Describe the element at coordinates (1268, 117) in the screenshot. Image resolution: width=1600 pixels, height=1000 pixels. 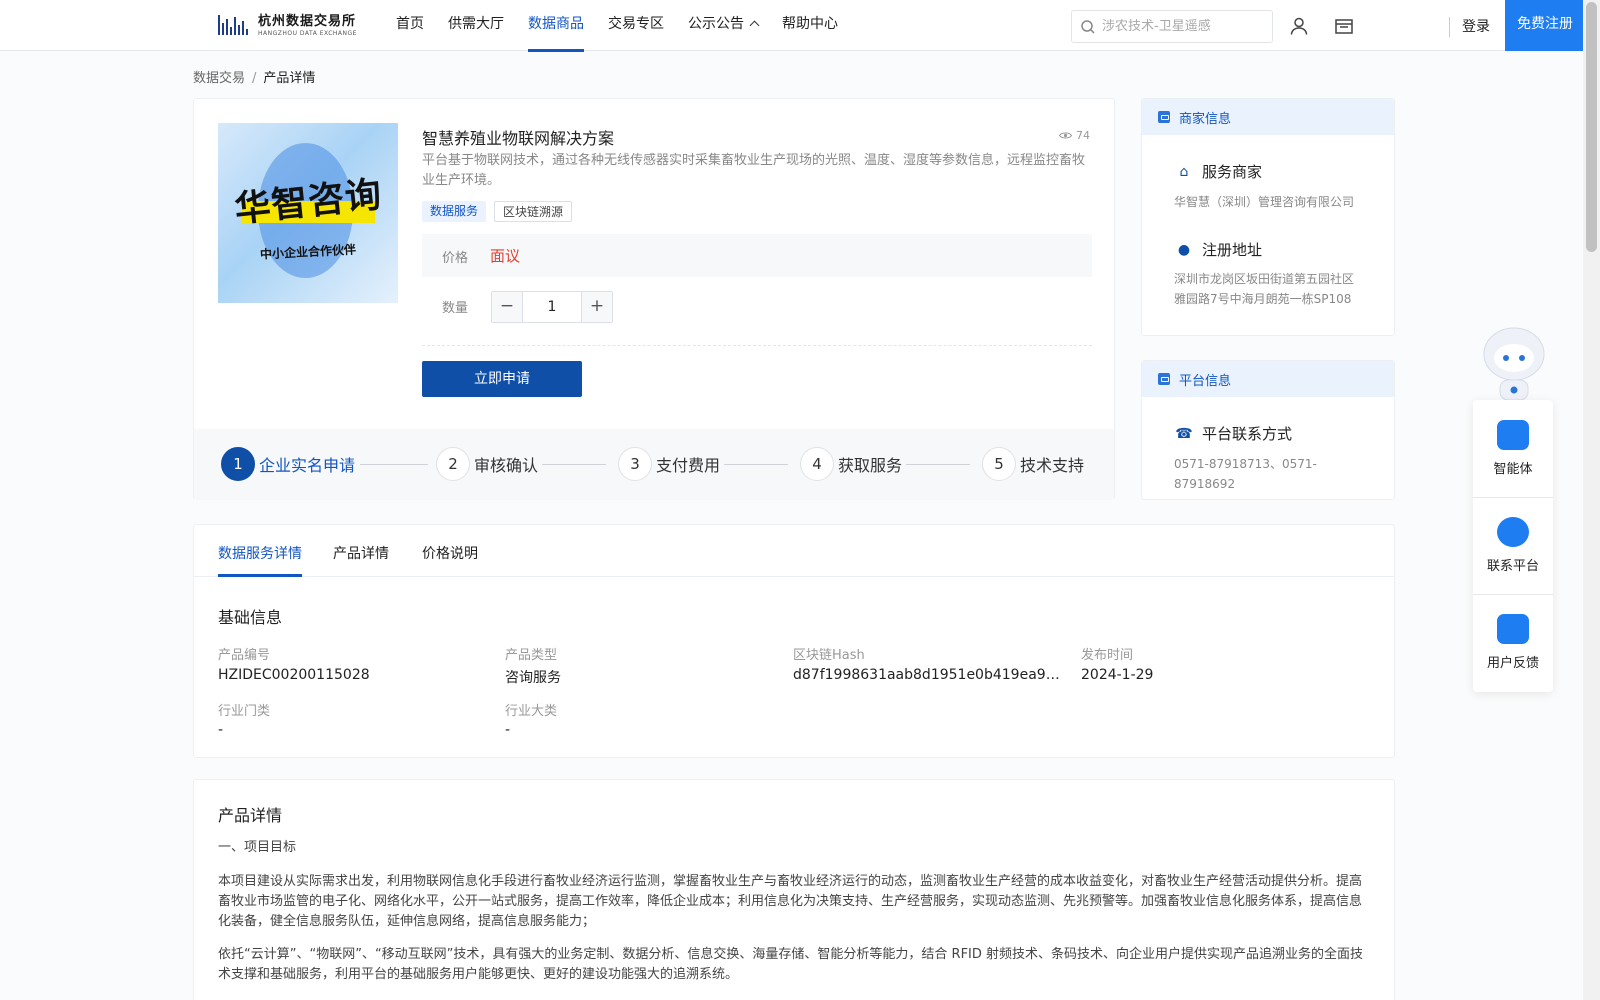
I see `merchant-info-header: 商家信息` at that location.